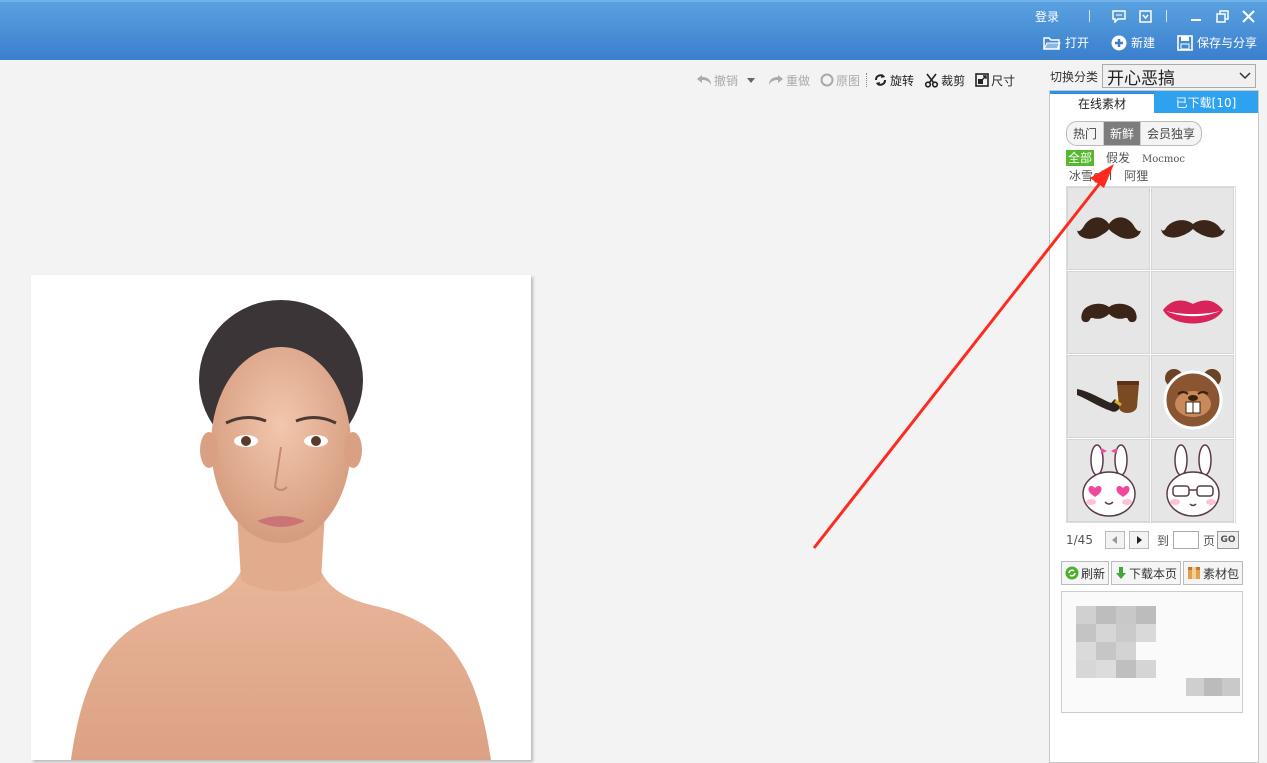  I want to click on segment-hot: 热门, so click(1086, 133).